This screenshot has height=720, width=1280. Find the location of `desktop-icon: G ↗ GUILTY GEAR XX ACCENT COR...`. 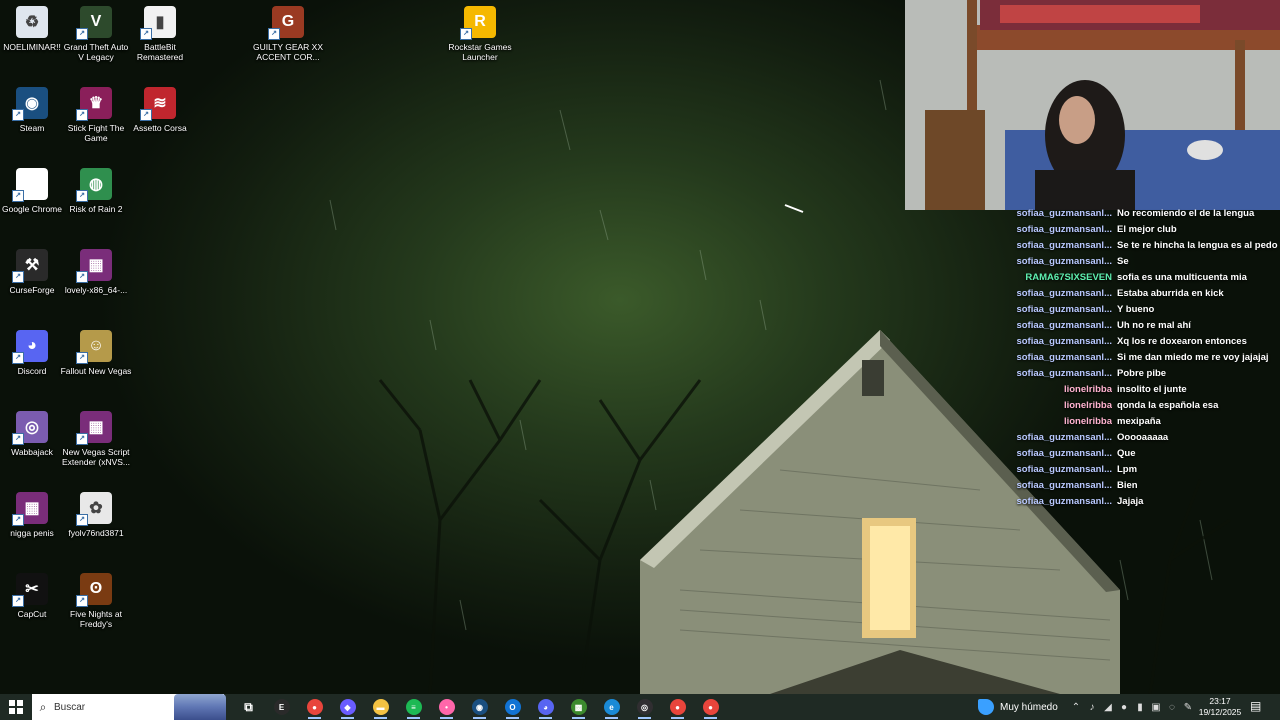

desktop-icon: G ↗ GUILTY GEAR XX ACCENT COR... is located at coordinates (288, 34).